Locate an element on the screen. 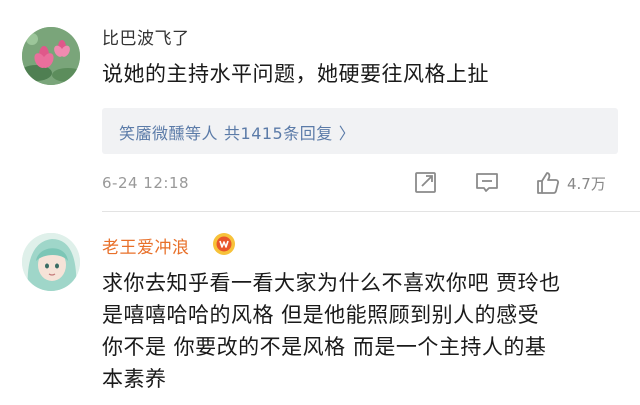  comment-text-line: 是嘻嘻哈哈的风格 但是他能照顾到别人的感受 is located at coordinates (321, 315).